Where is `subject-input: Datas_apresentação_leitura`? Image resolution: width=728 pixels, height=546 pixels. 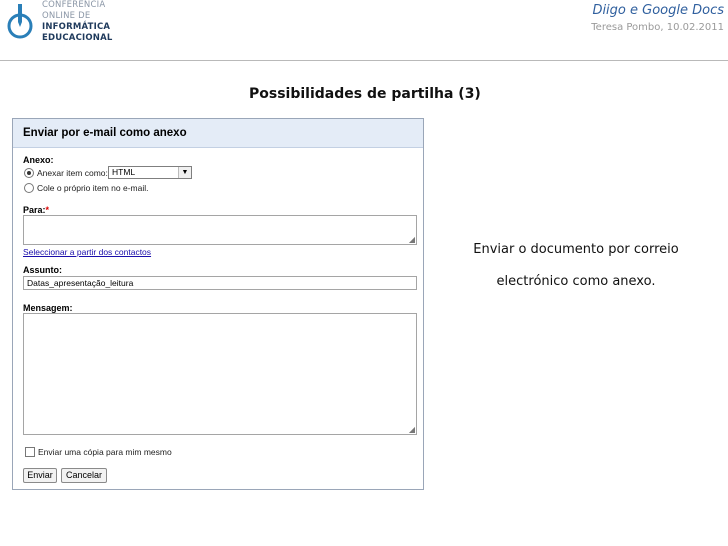
subject-input: Datas_apresentação_leitura is located at coordinates (220, 283).